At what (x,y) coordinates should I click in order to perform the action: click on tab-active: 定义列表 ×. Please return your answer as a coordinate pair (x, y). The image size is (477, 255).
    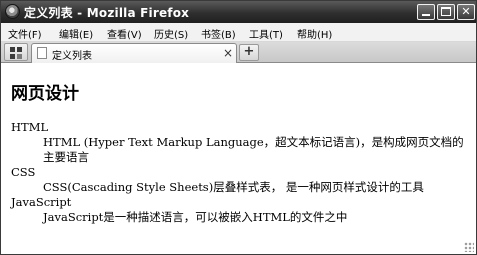
    Looking at the image, I should click on (134, 53).